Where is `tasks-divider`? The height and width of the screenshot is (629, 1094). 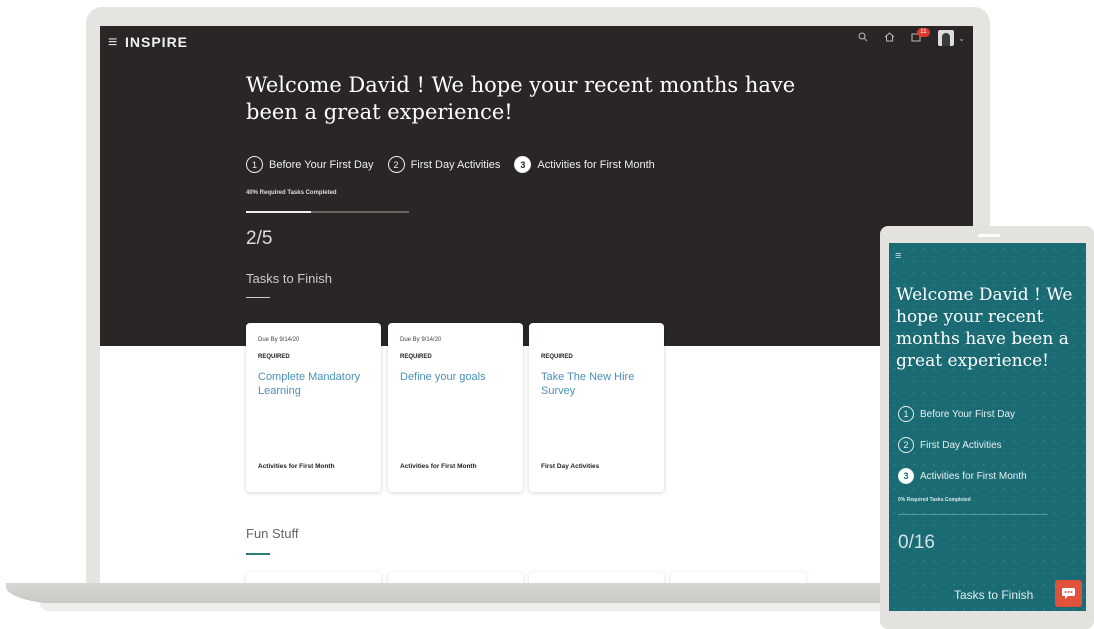
tasks-divider is located at coordinates (258, 297).